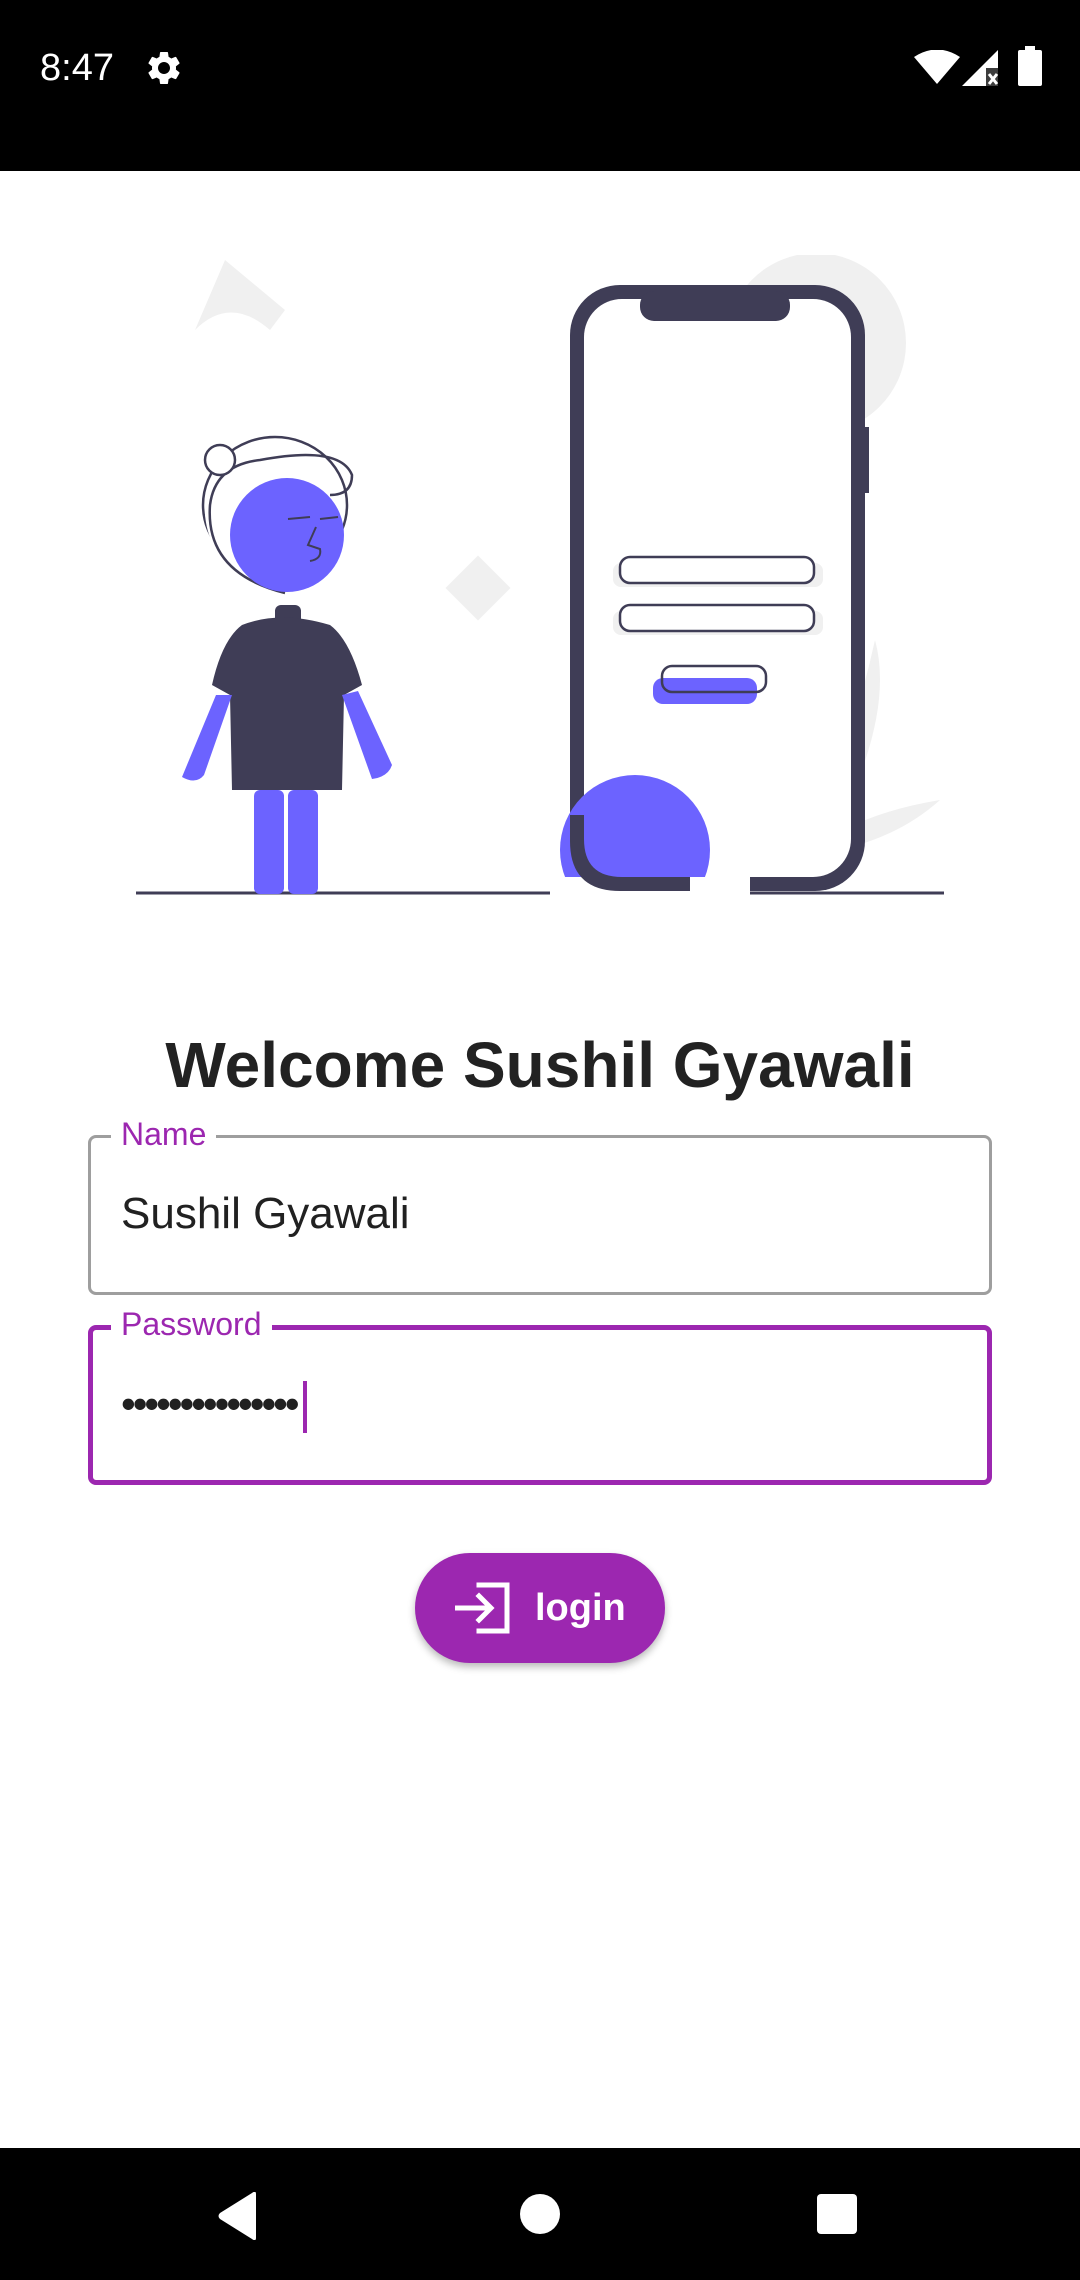 Image resolution: width=1080 pixels, height=2280 pixels. What do you see at coordinates (540, 85) in the screenshot?
I see `status-bar: 8:47` at bounding box center [540, 85].